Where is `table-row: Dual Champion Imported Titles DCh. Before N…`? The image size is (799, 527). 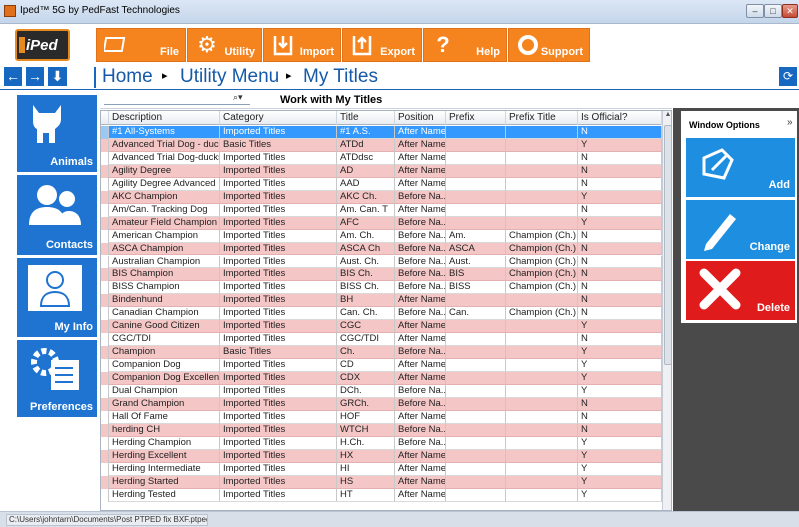 table-row: Dual Champion Imported Titles DCh. Before N… is located at coordinates (381, 391).